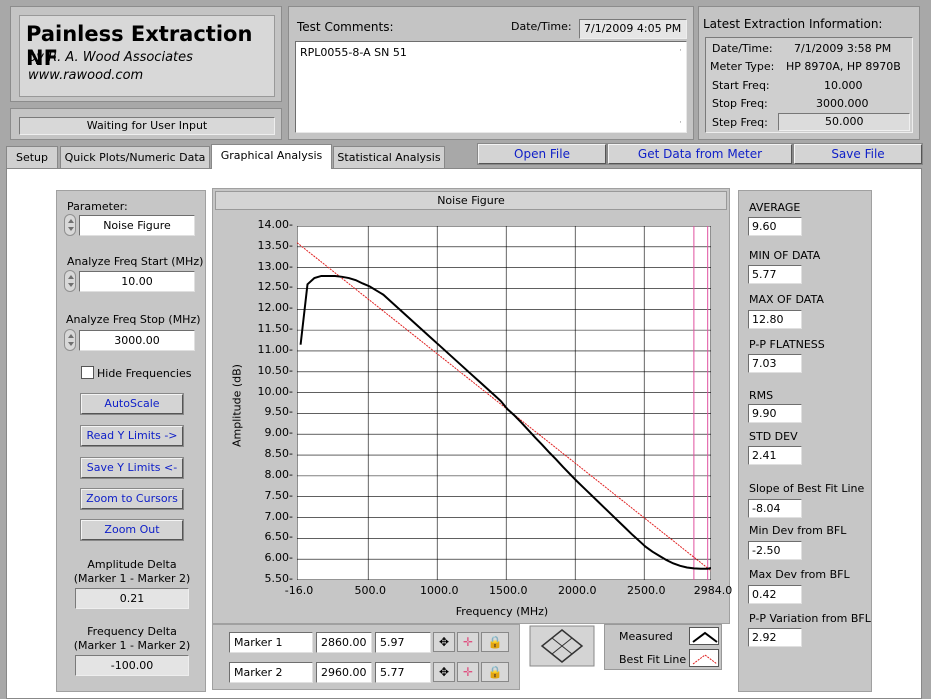 This screenshot has height=699, width=931. I want to click on datetime-value: 7/1/2009 4:05 PM, so click(633, 29).